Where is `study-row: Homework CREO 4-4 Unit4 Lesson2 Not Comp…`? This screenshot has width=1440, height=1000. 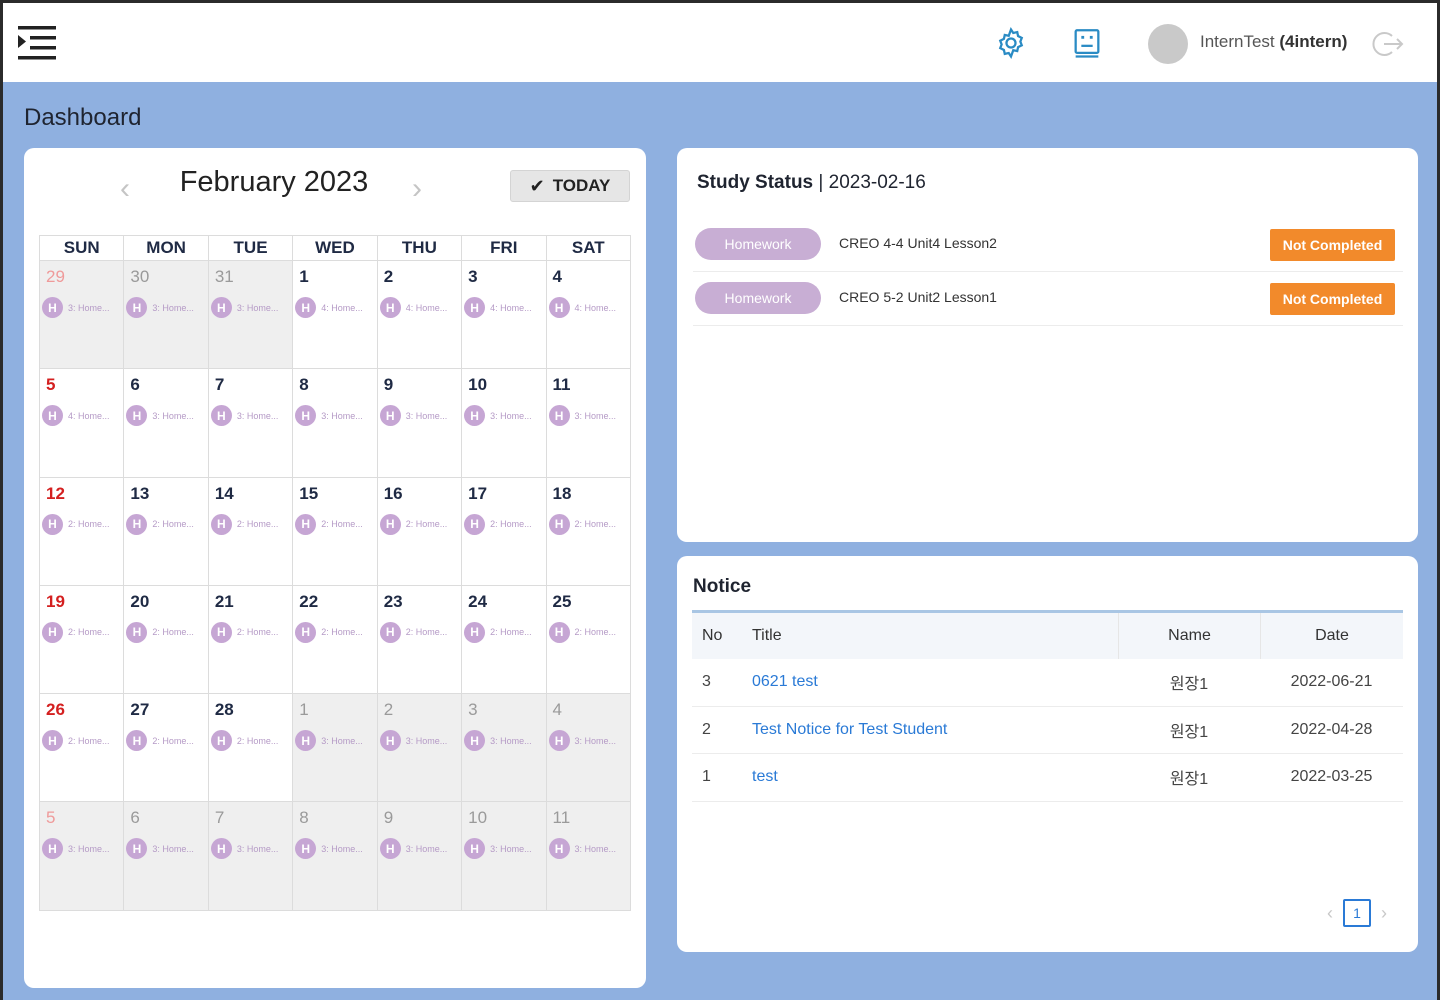
study-row: Homework CREO 4-4 Unit4 Lesson2 Not Comp… is located at coordinates (1048, 246).